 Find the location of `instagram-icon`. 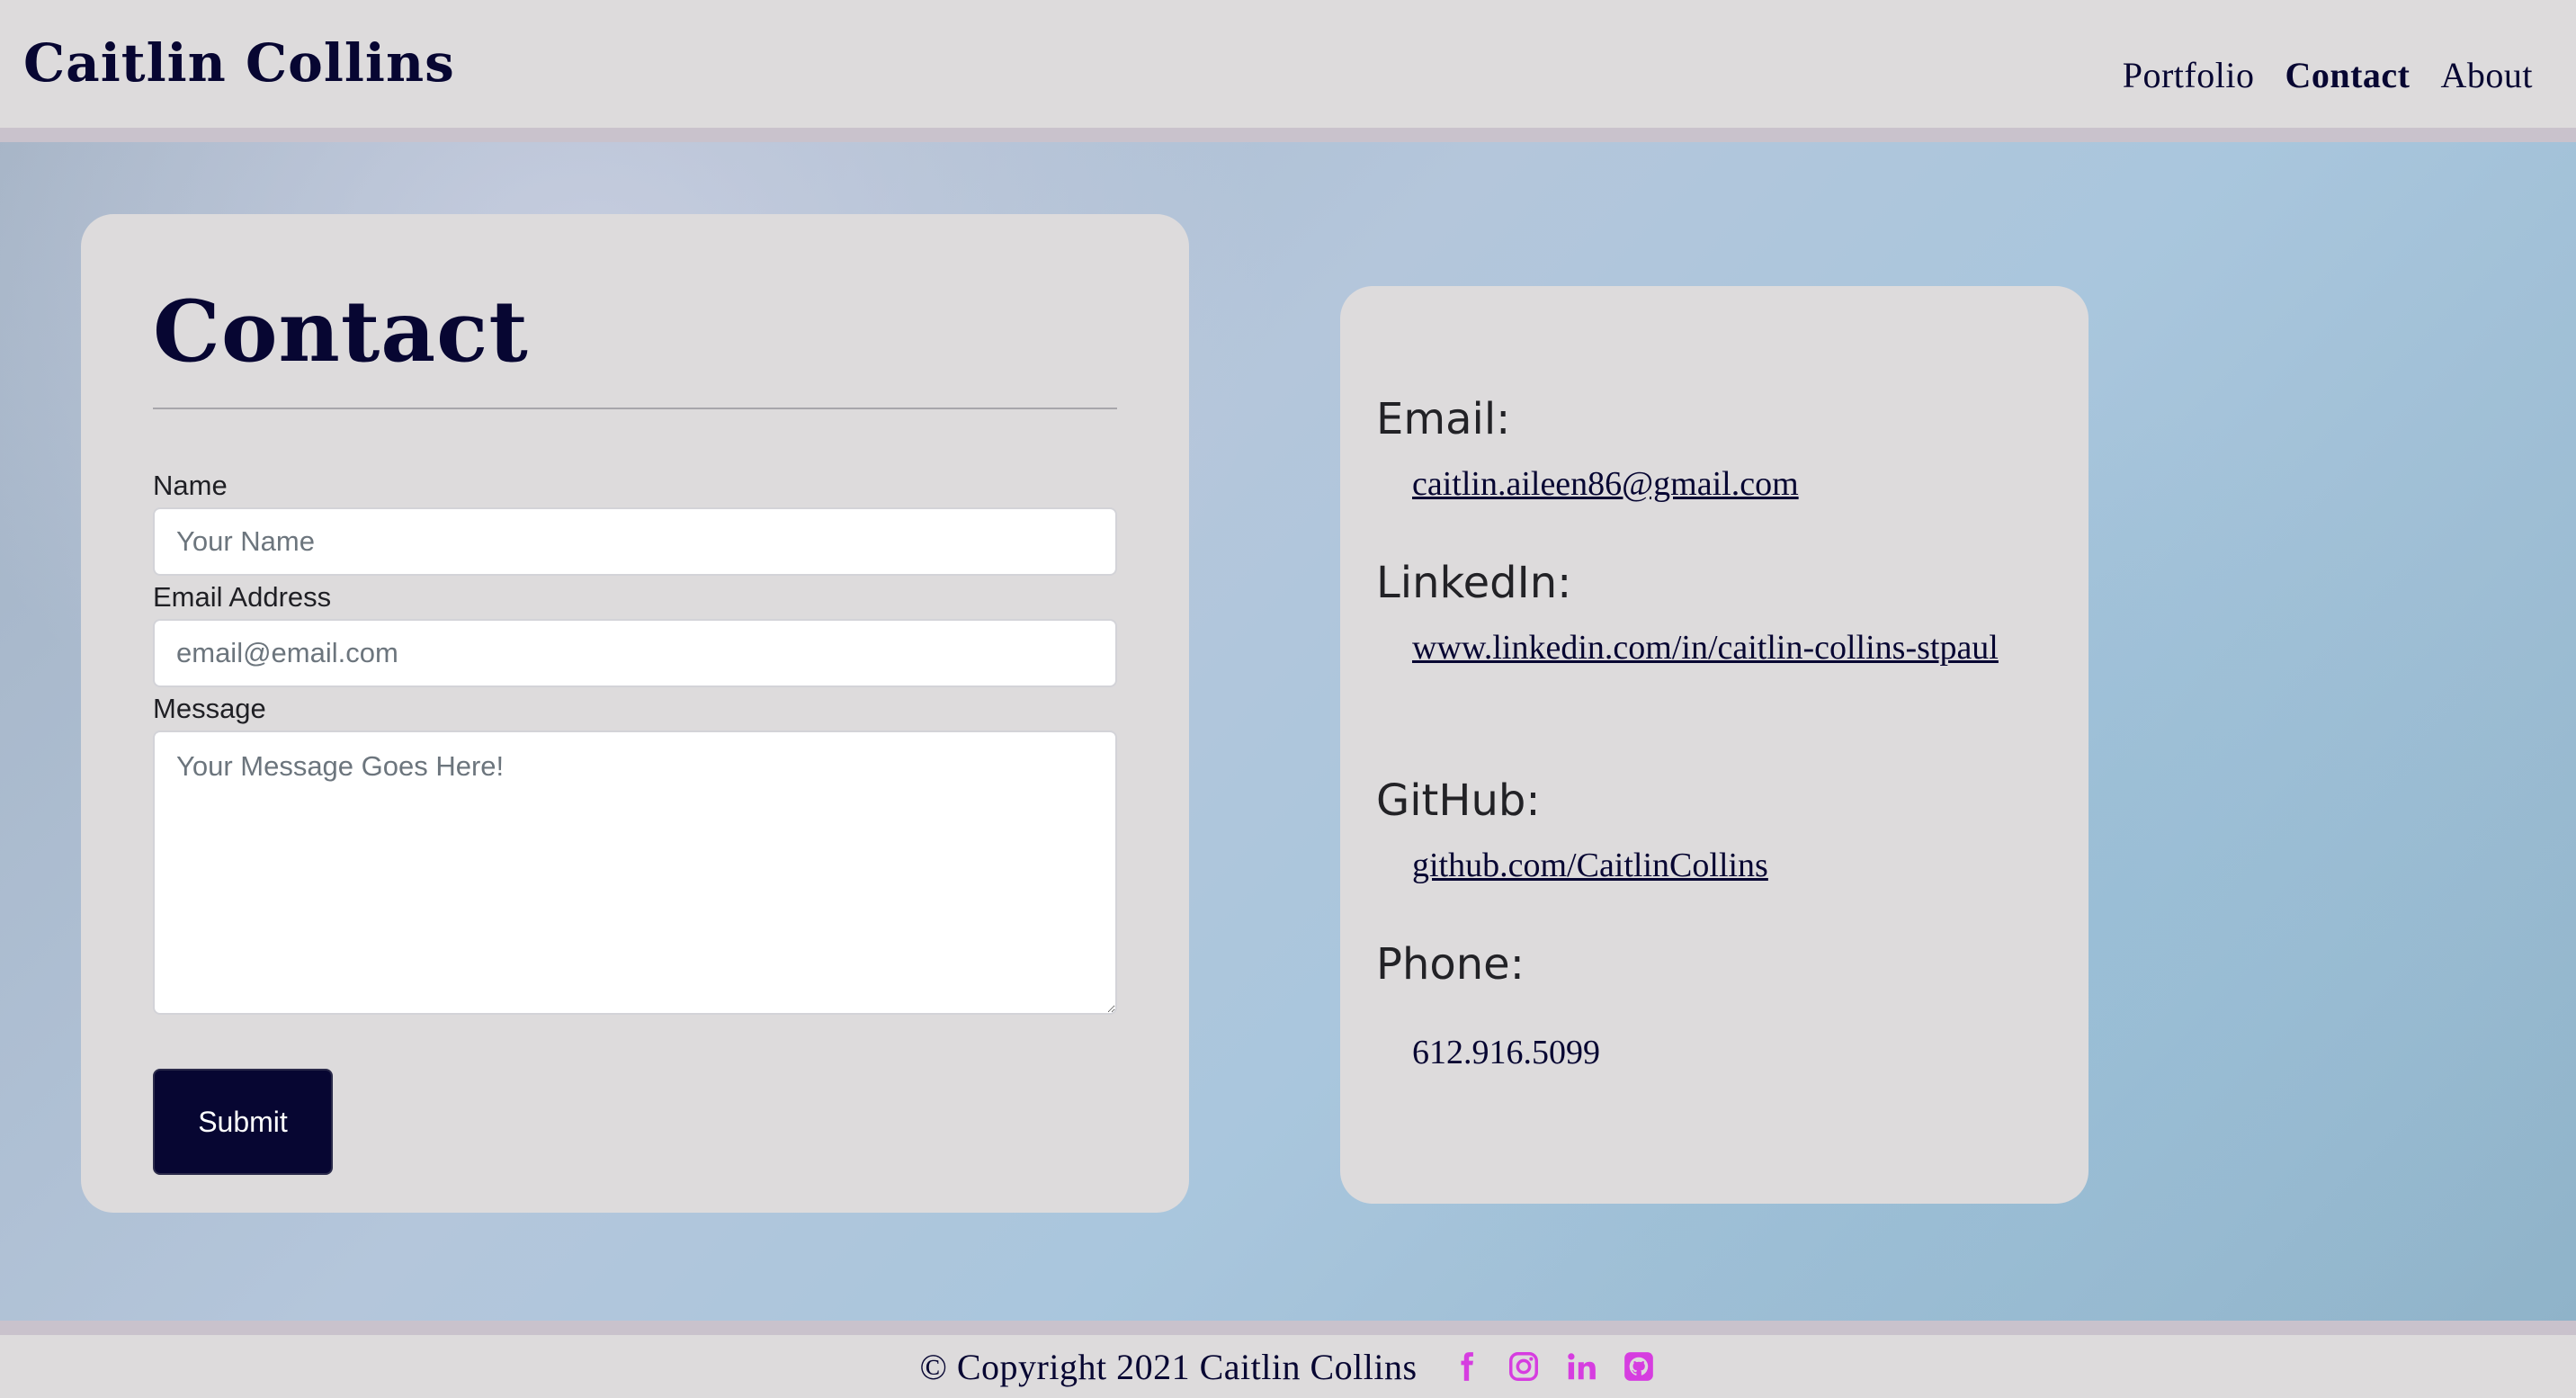

instagram-icon is located at coordinates (1524, 1367).